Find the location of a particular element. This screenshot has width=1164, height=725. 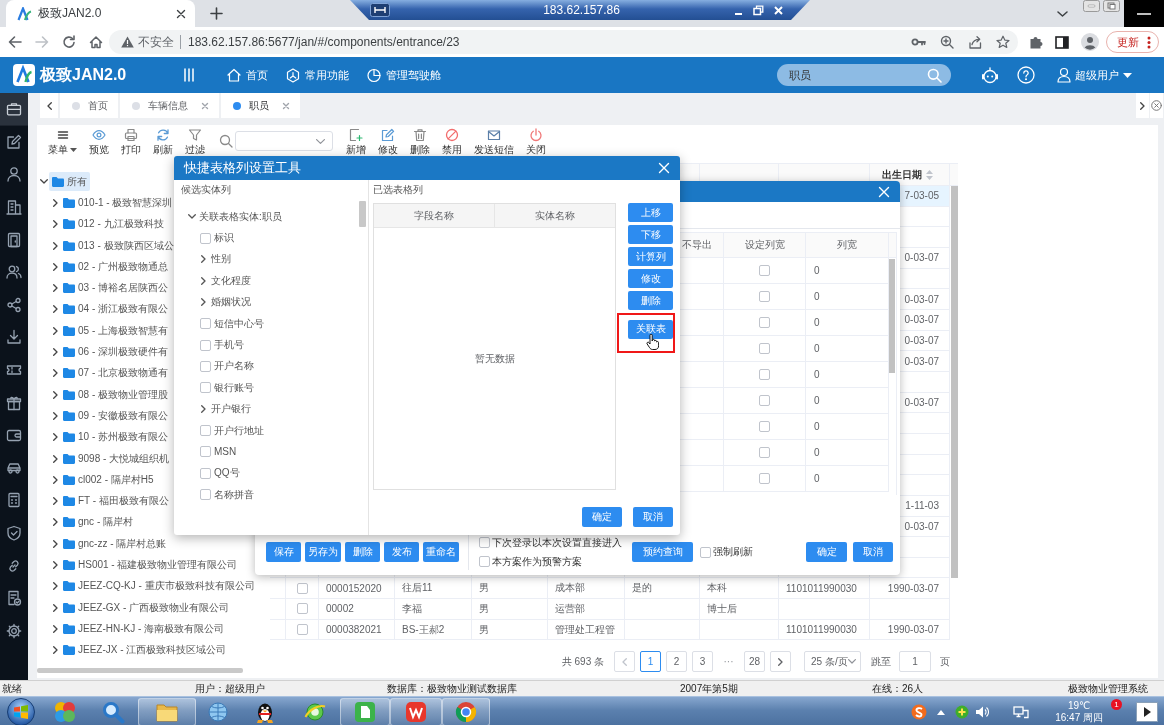

nav-link: 管理驾驶舱 is located at coordinates (404, 75).